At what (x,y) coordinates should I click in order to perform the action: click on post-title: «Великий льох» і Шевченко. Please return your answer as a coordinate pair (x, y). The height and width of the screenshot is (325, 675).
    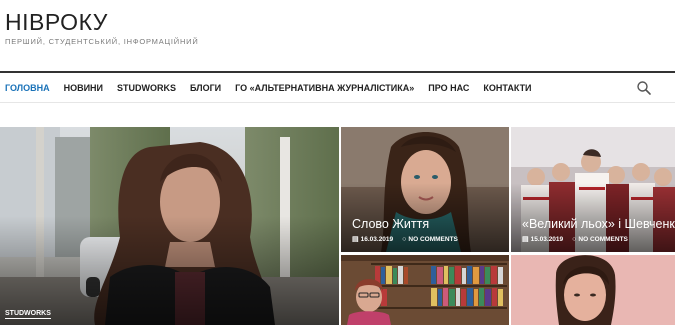
    Looking at the image, I should click on (598, 224).